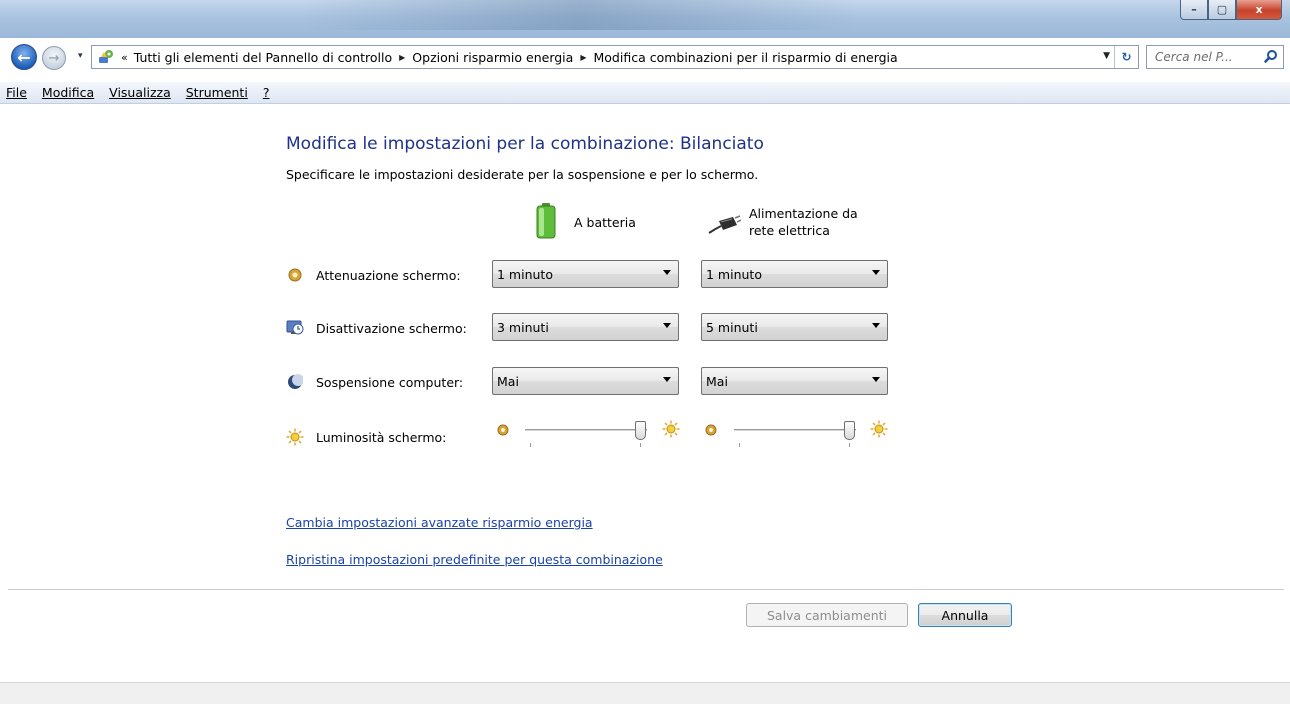 The image size is (1290, 704). What do you see at coordinates (16, 92) in the screenshot?
I see `menu-file: File` at bounding box center [16, 92].